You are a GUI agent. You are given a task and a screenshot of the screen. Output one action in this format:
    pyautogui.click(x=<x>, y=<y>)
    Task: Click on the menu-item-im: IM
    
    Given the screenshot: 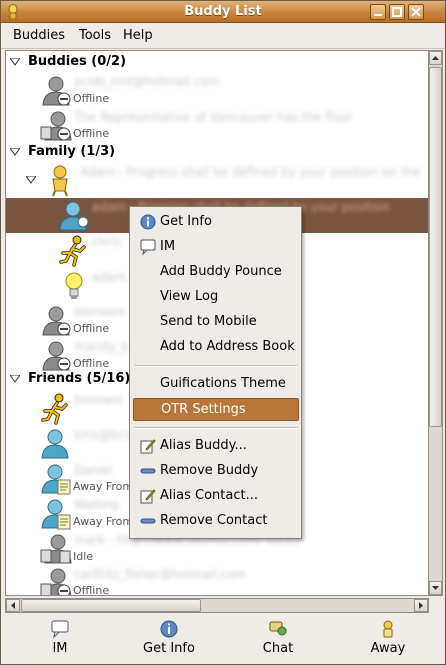 What is the action you would take?
    pyautogui.click(x=216, y=247)
    